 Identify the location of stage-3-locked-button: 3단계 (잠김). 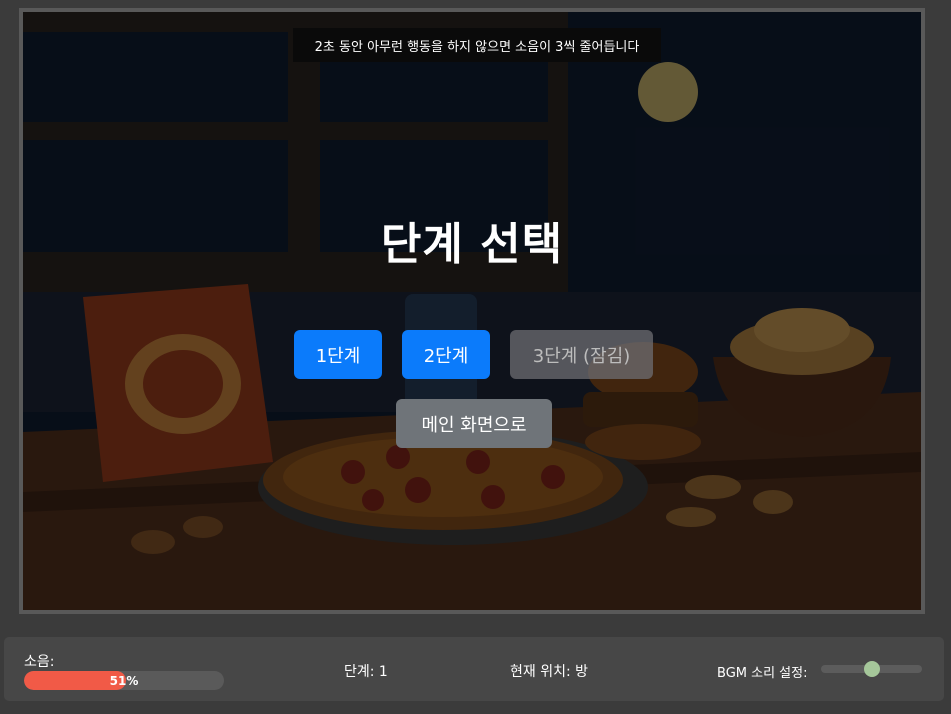
(581, 354).